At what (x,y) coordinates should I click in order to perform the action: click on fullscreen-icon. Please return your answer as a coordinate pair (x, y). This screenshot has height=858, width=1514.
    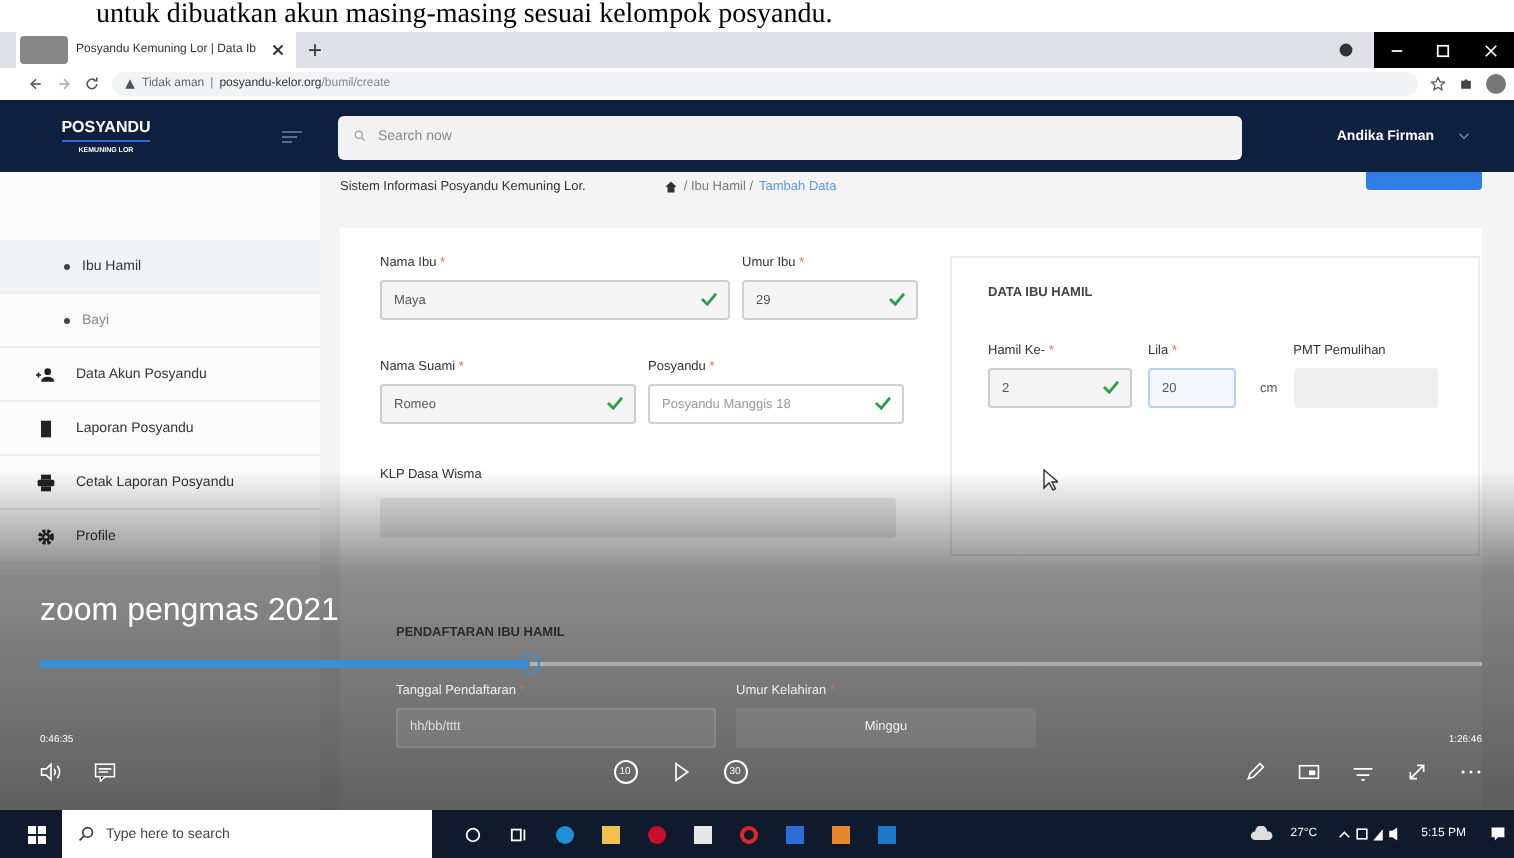
    Looking at the image, I should click on (1417, 772).